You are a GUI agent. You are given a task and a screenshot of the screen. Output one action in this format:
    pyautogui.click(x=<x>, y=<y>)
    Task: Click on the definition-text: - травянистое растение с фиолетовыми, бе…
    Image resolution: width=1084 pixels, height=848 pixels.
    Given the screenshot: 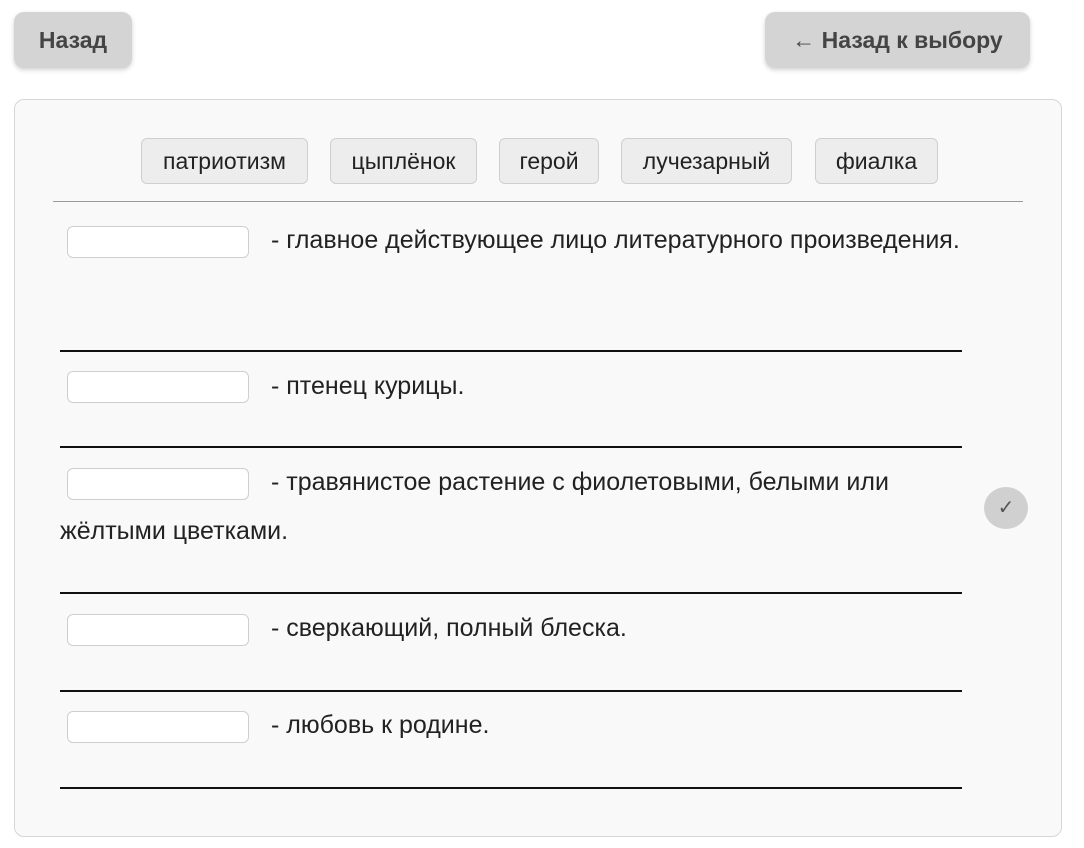 What is the action you would take?
    pyautogui.click(x=474, y=506)
    